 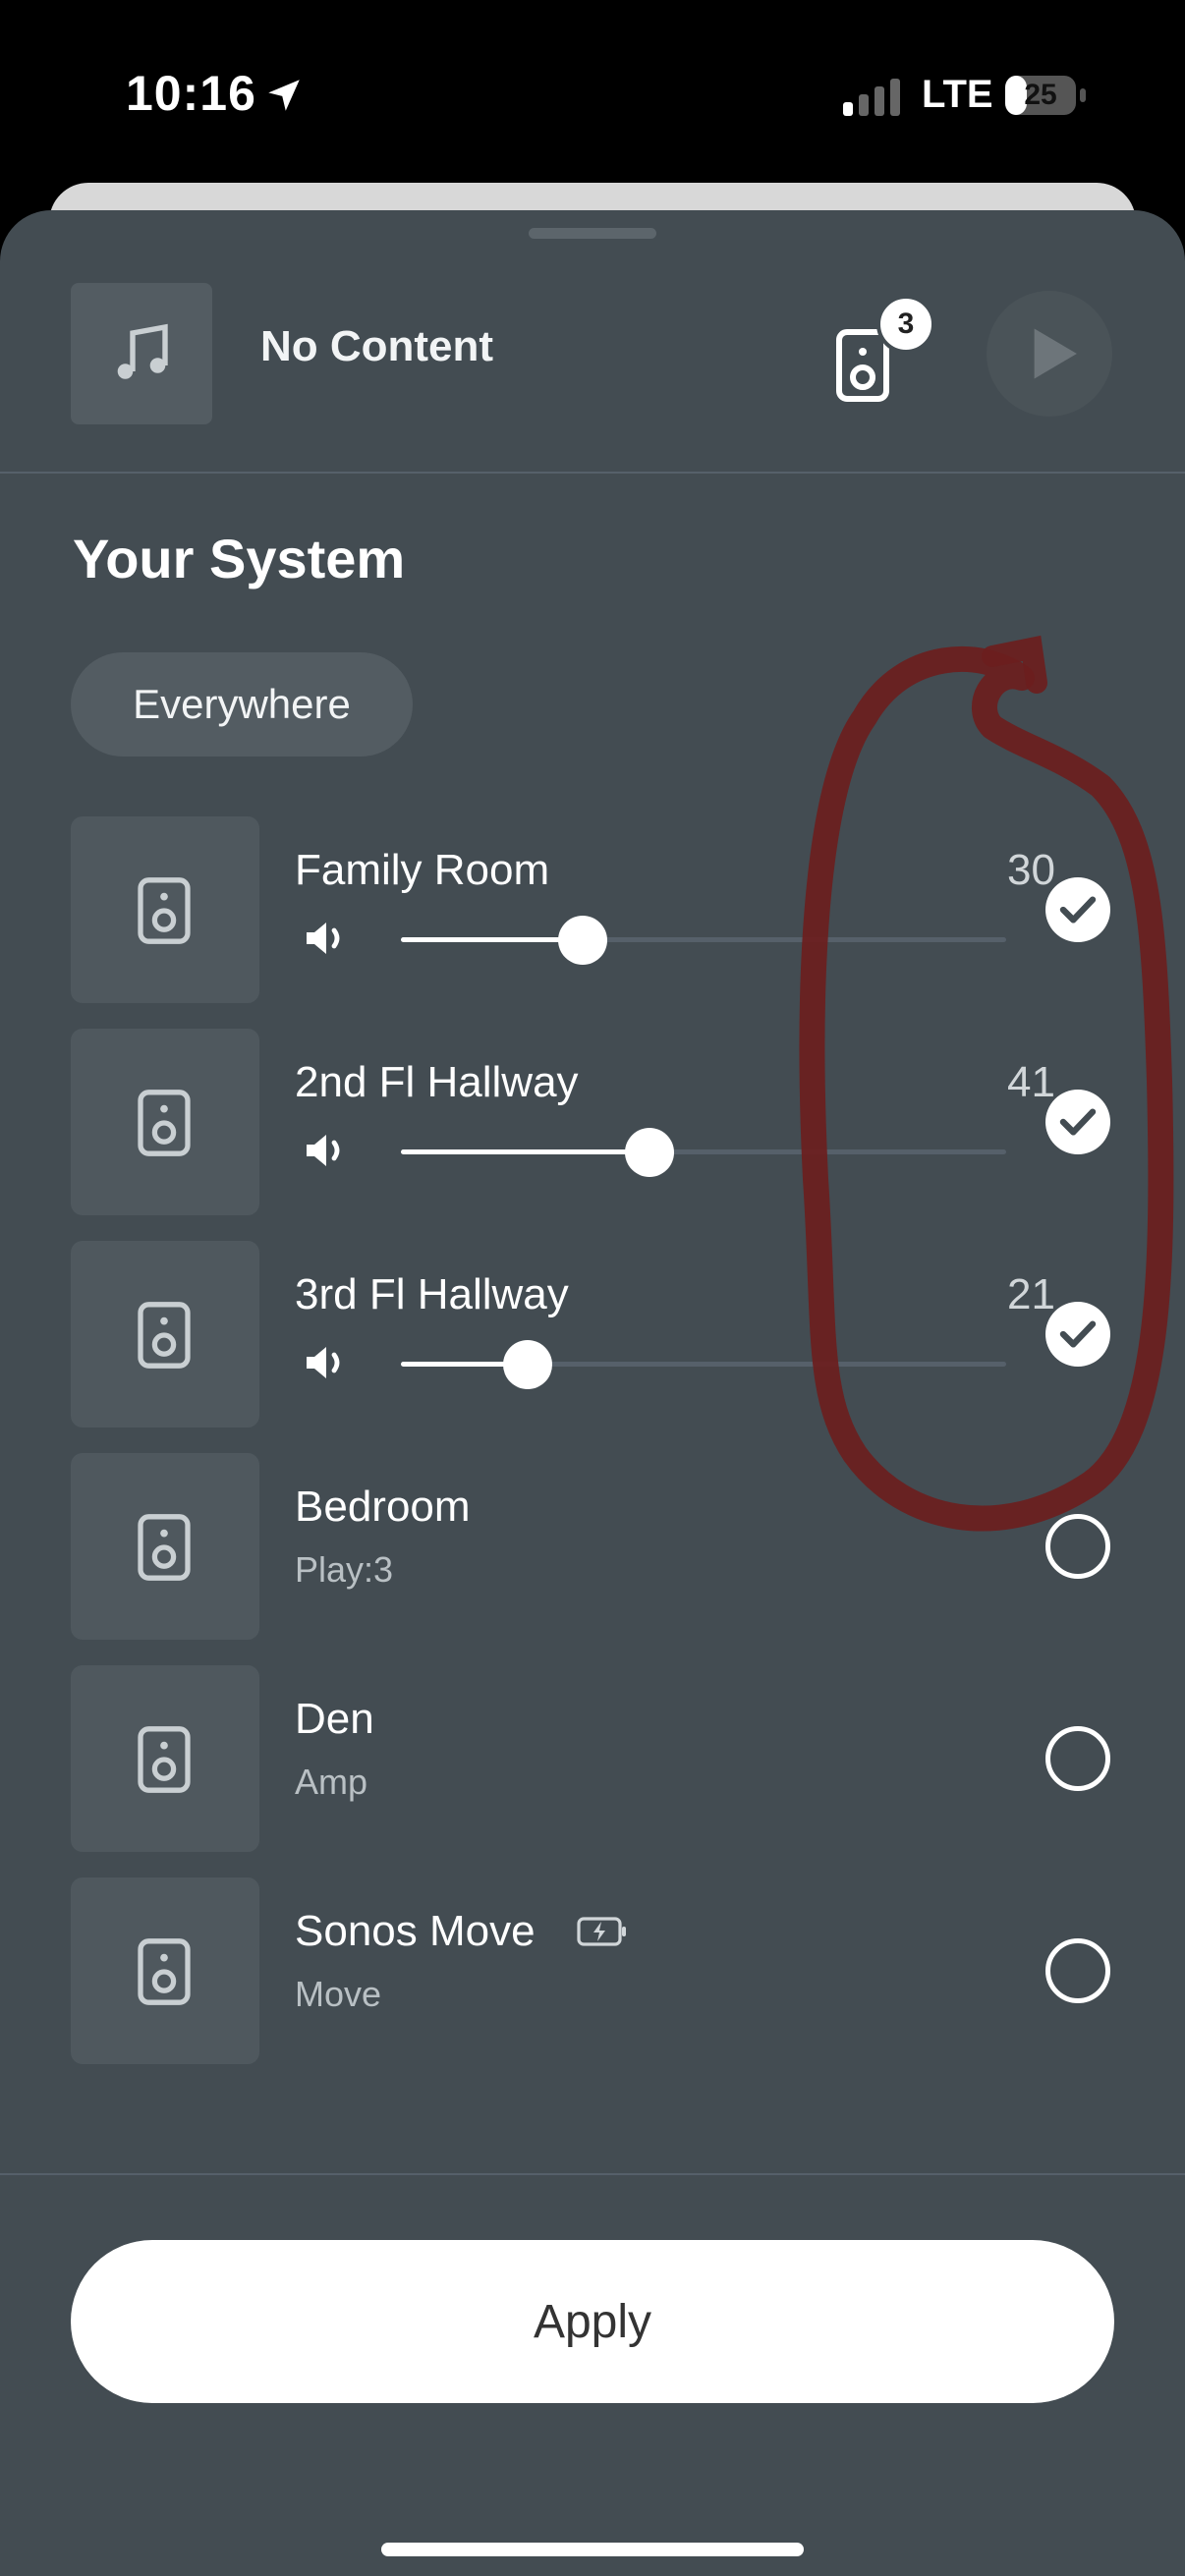 What do you see at coordinates (906, 324) in the screenshot?
I see `group-count-badge: 3` at bounding box center [906, 324].